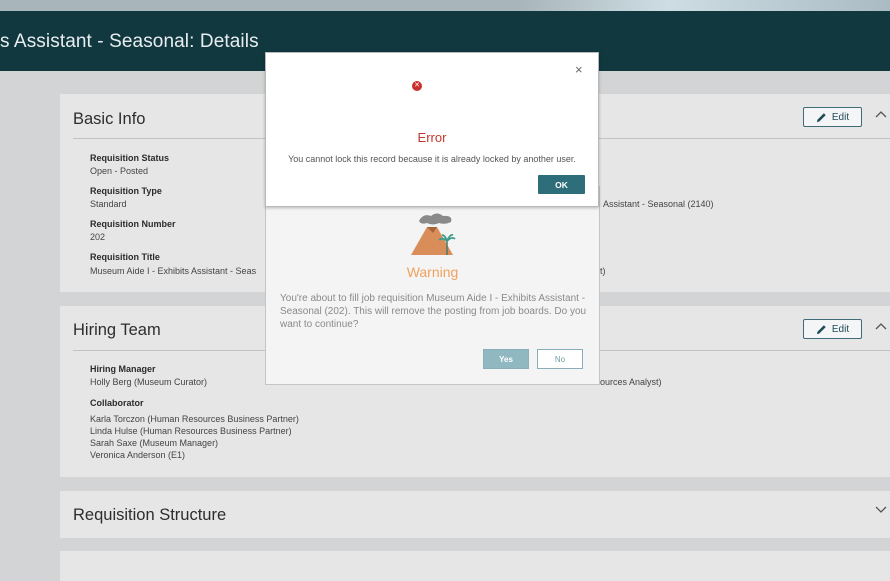 The width and height of the screenshot is (890, 581). Describe the element at coordinates (560, 359) in the screenshot. I see `no-button: No` at that location.